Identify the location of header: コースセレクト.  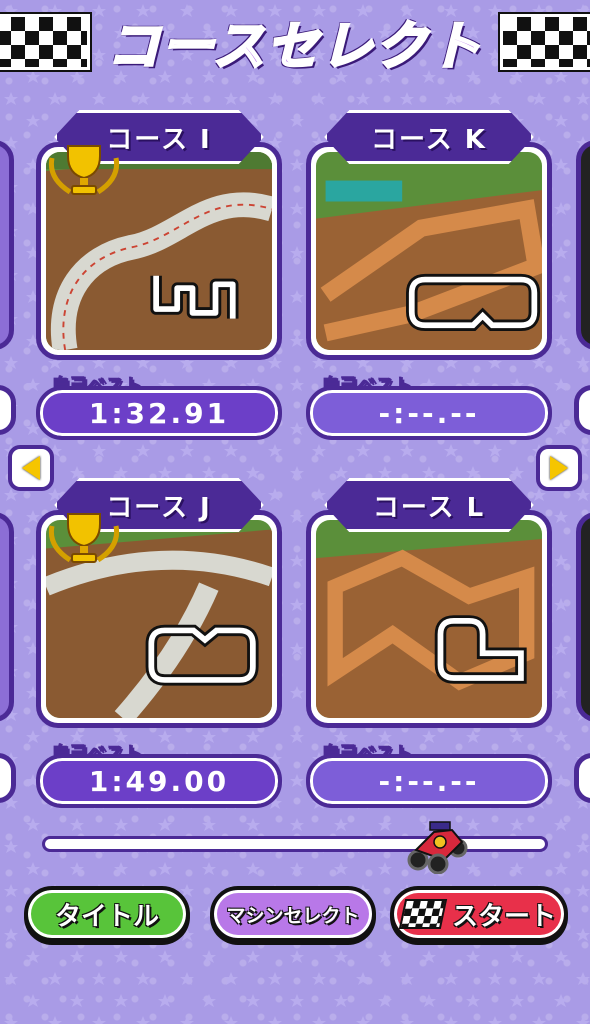
(295, 39).